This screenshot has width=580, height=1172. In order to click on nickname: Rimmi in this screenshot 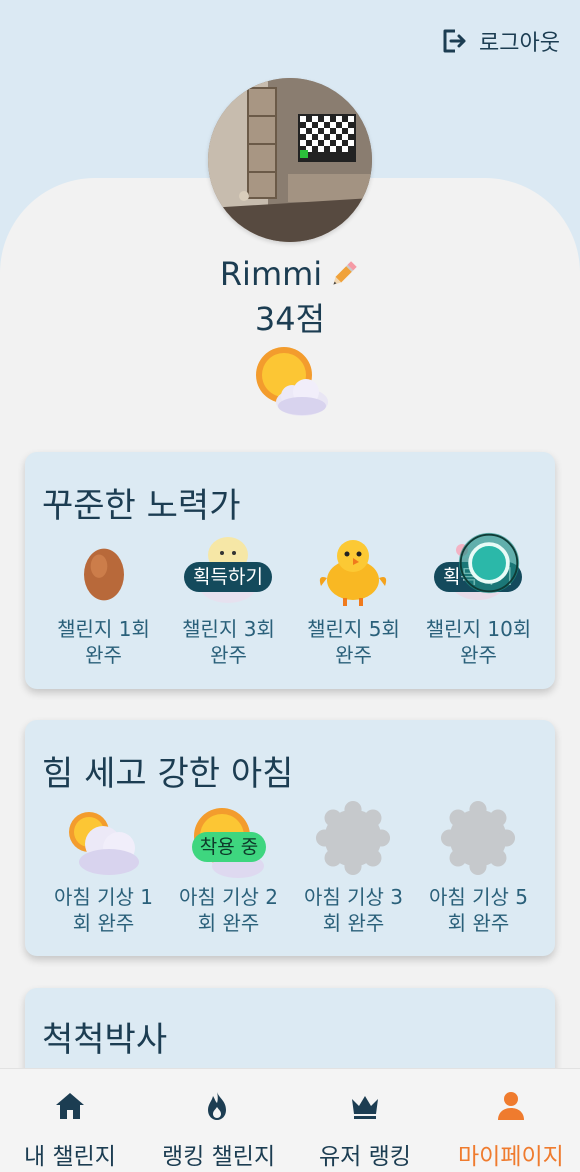, I will do `click(271, 274)`.